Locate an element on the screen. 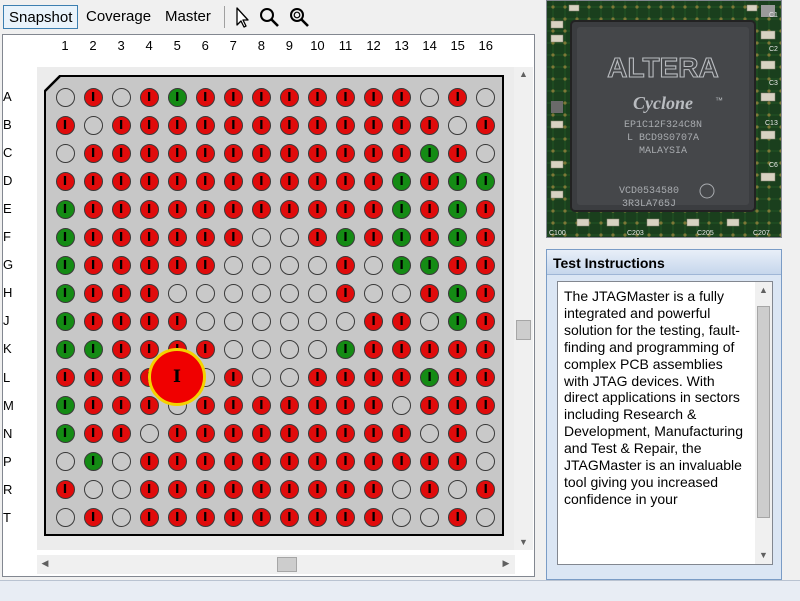 This screenshot has width=800, height=601. pin-B2 is located at coordinates (93, 125).